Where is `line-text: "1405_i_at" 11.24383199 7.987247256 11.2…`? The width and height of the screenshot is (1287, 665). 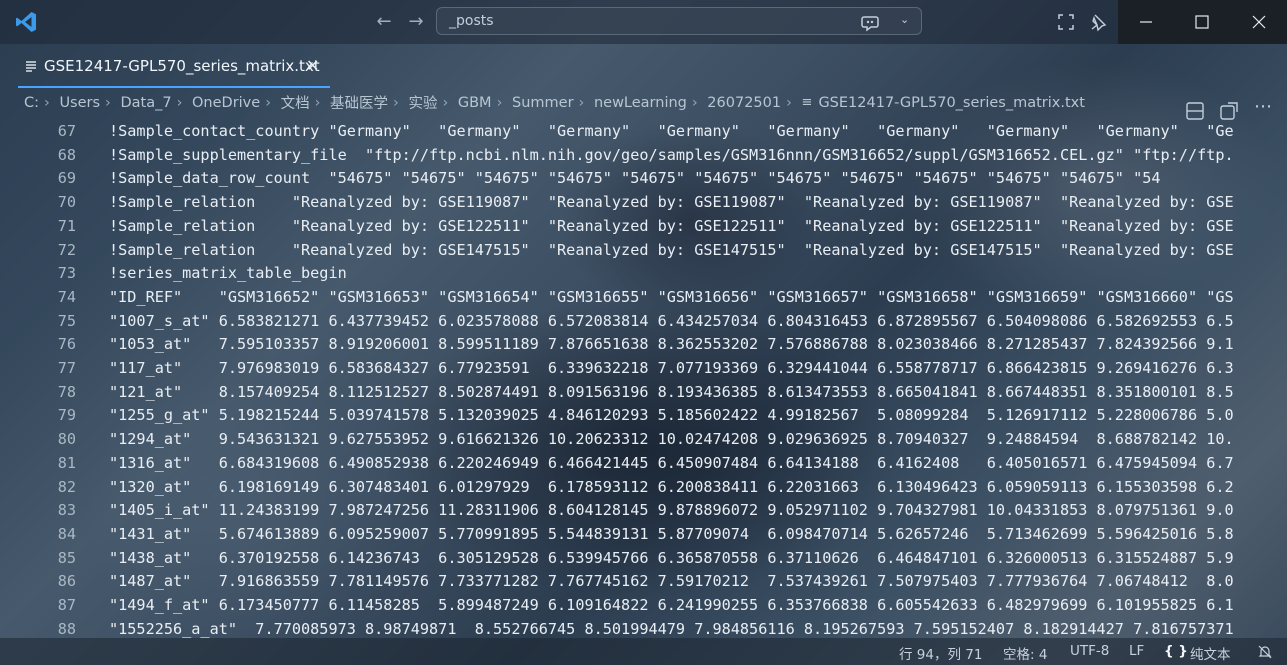 line-text: "1405_i_at" 11.24383199 7.987247256 11.2… is located at coordinates (671, 511).